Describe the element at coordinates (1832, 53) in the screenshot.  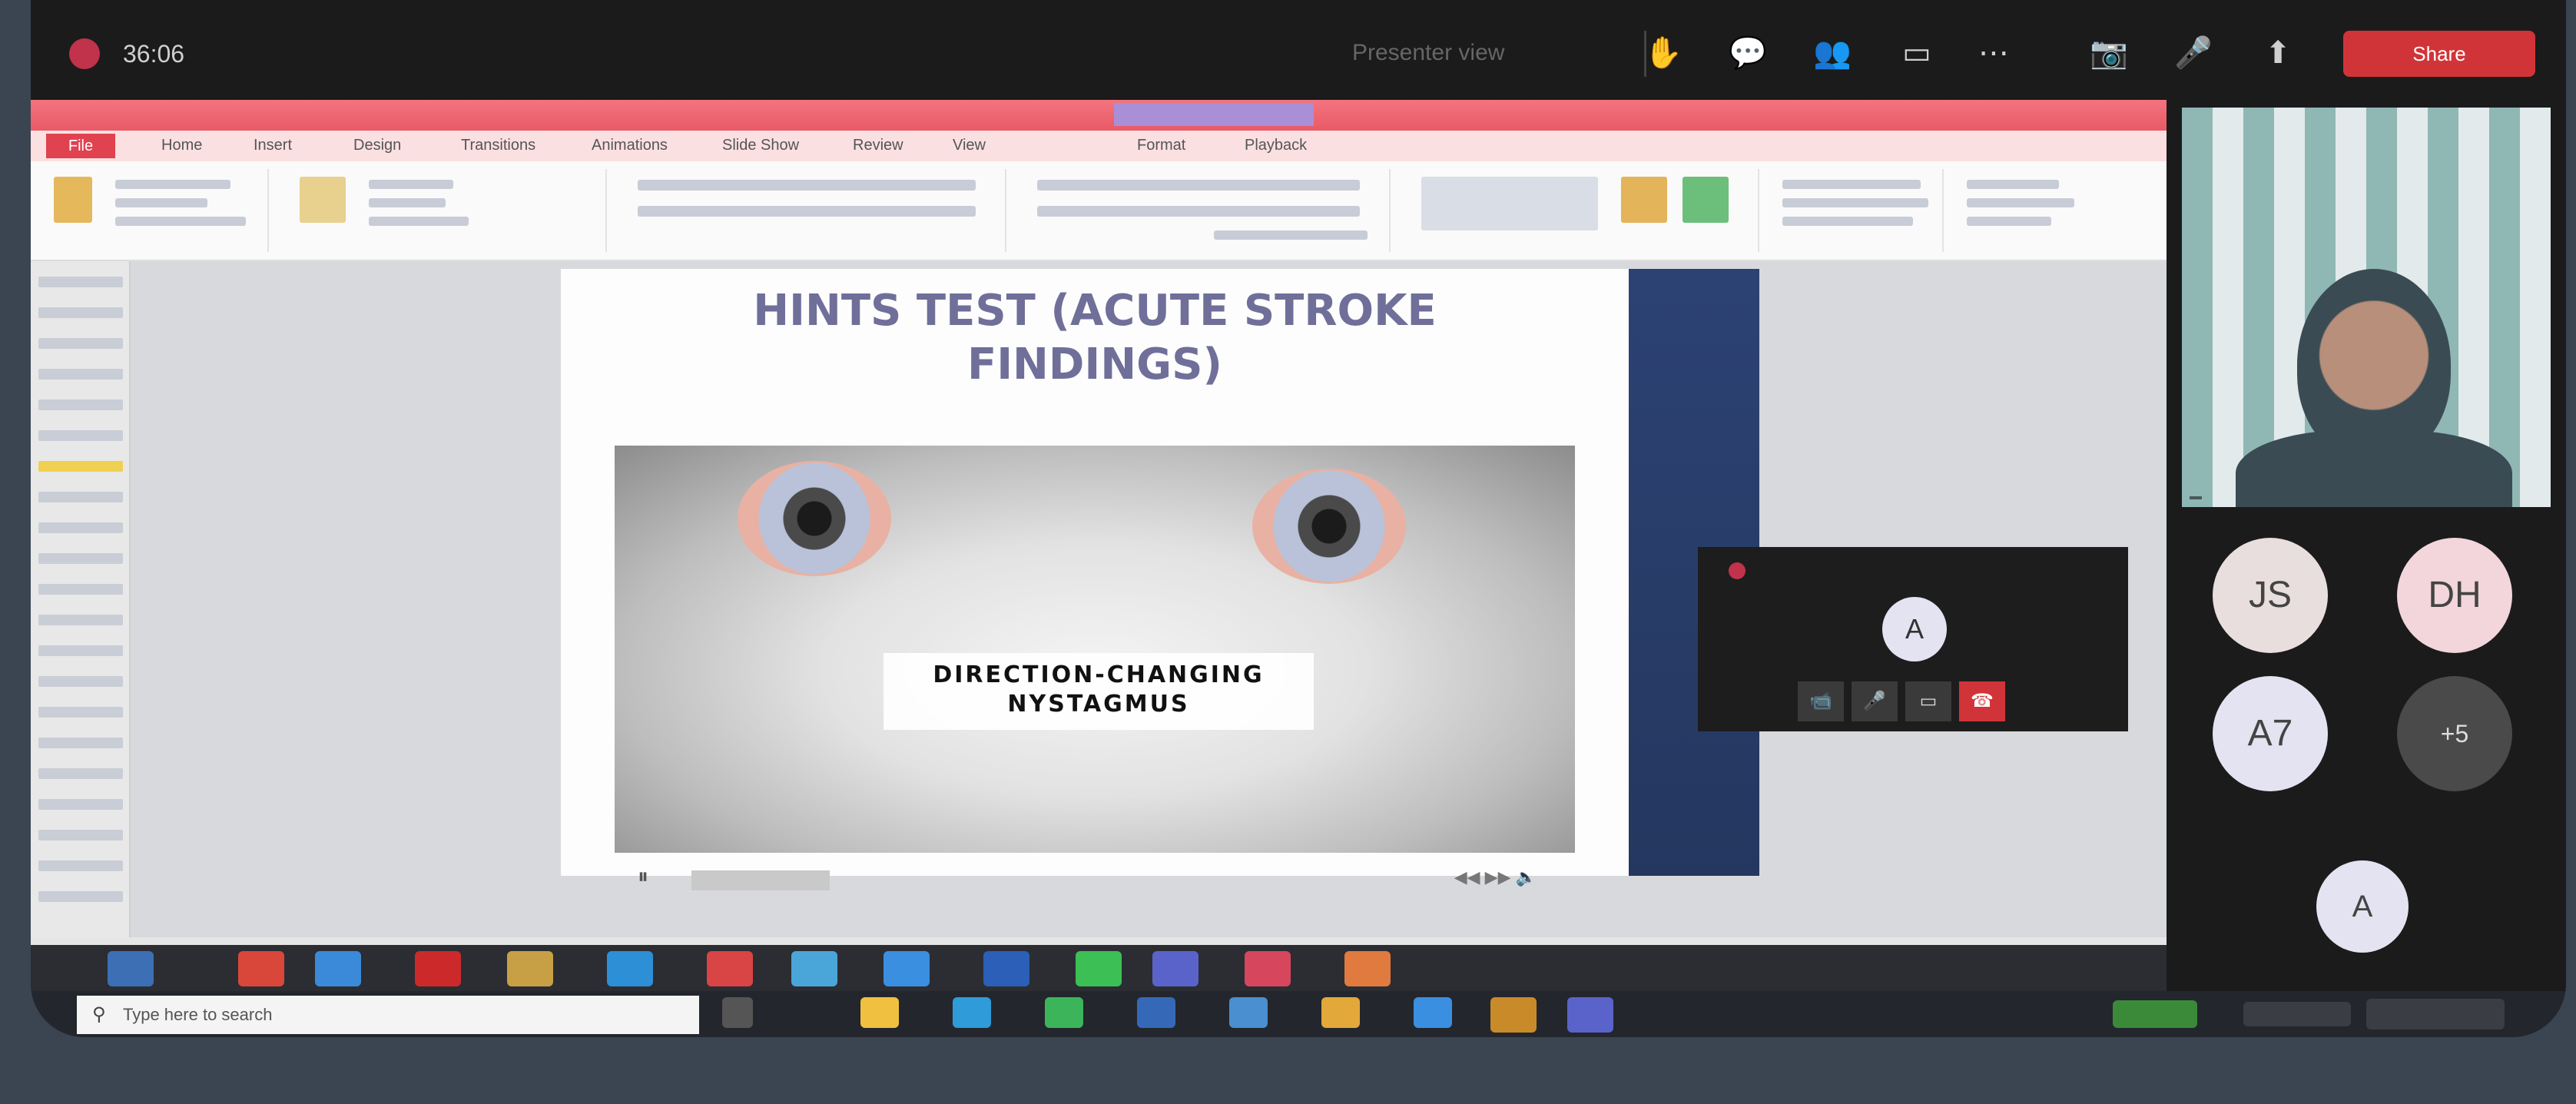
I see `participants-icon: 👥` at that location.